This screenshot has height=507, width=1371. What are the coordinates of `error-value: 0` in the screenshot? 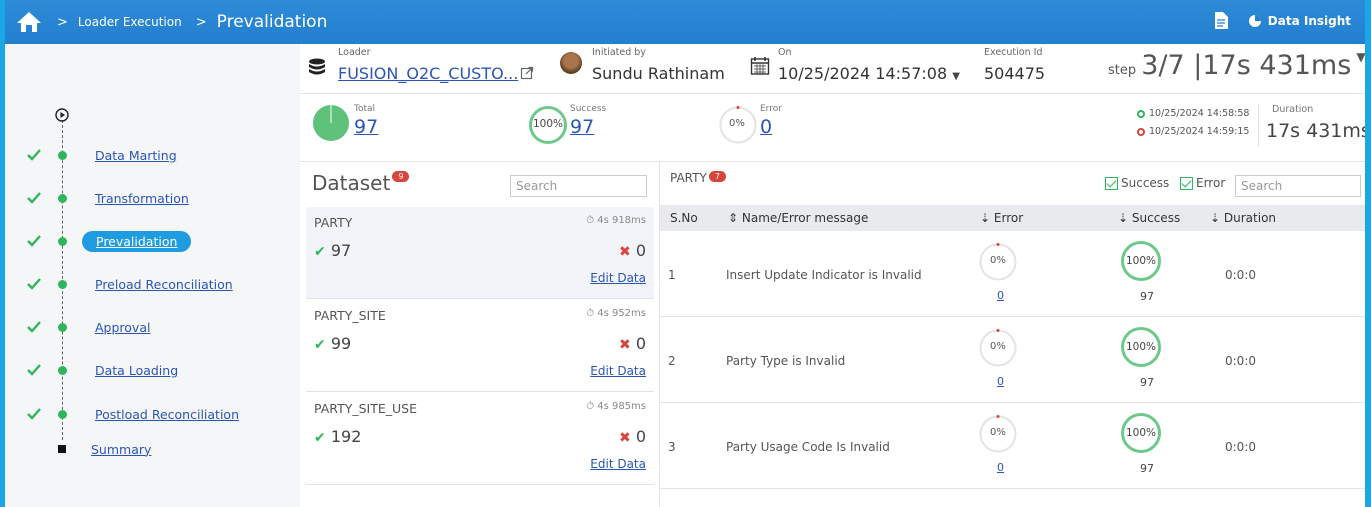 It's located at (766, 127).